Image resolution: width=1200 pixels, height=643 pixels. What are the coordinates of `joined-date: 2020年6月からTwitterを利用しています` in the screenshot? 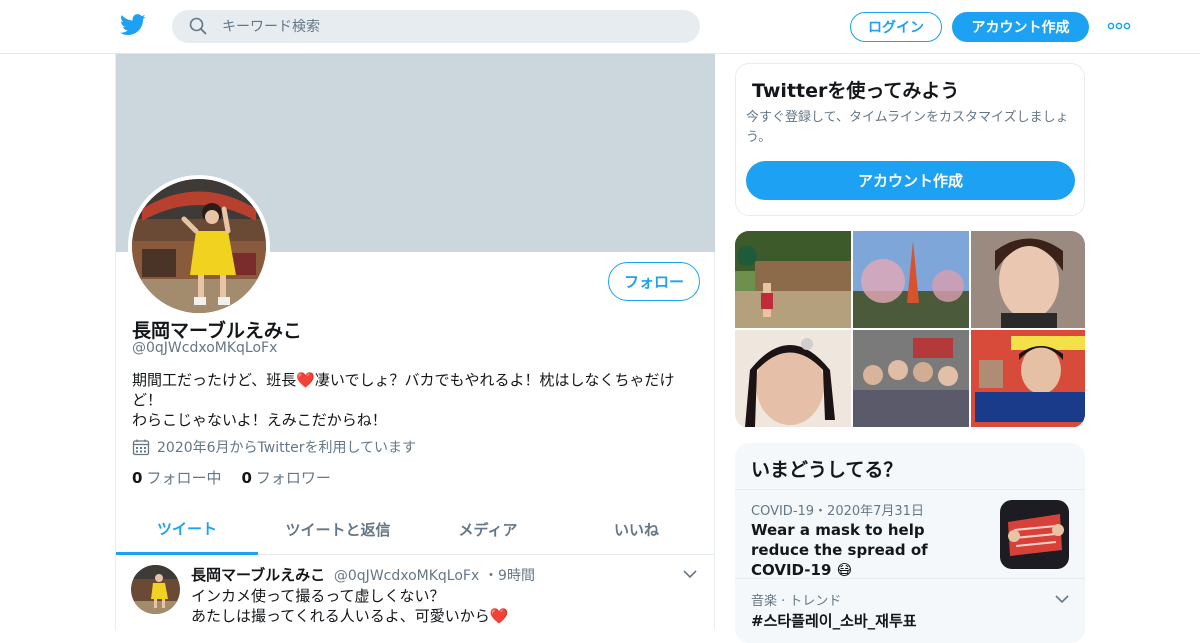 It's located at (274, 447).